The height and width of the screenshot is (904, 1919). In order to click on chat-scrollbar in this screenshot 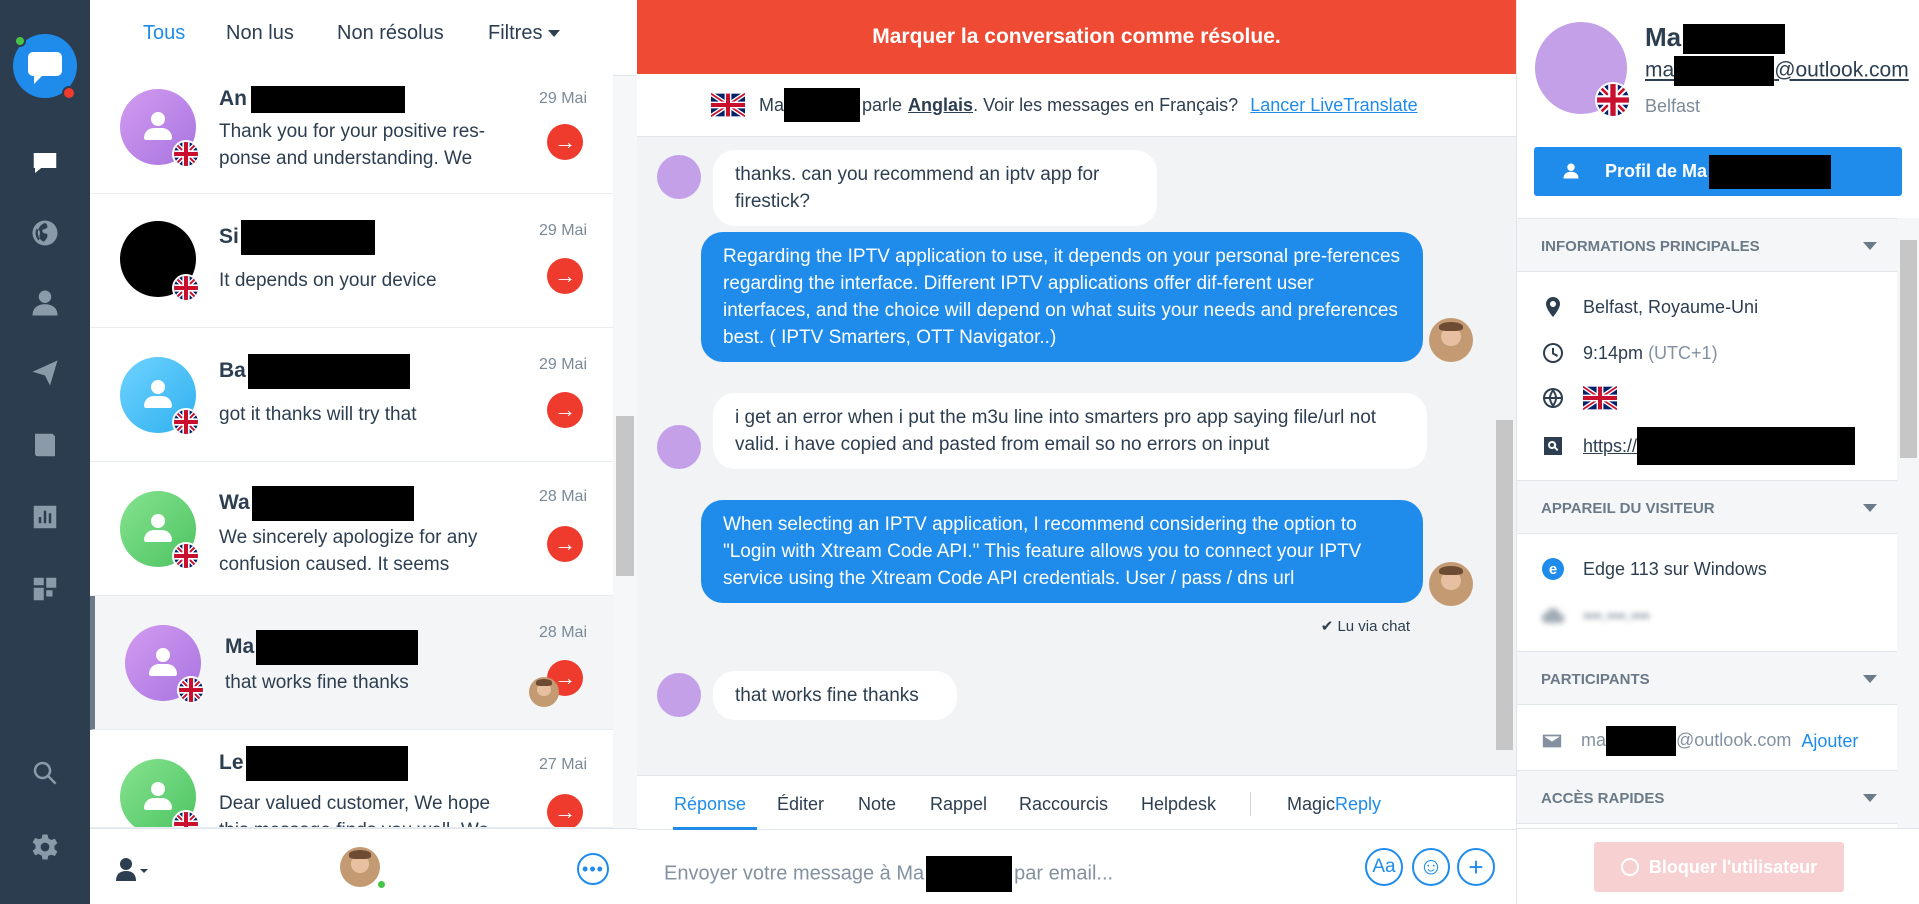, I will do `click(1504, 456)`.